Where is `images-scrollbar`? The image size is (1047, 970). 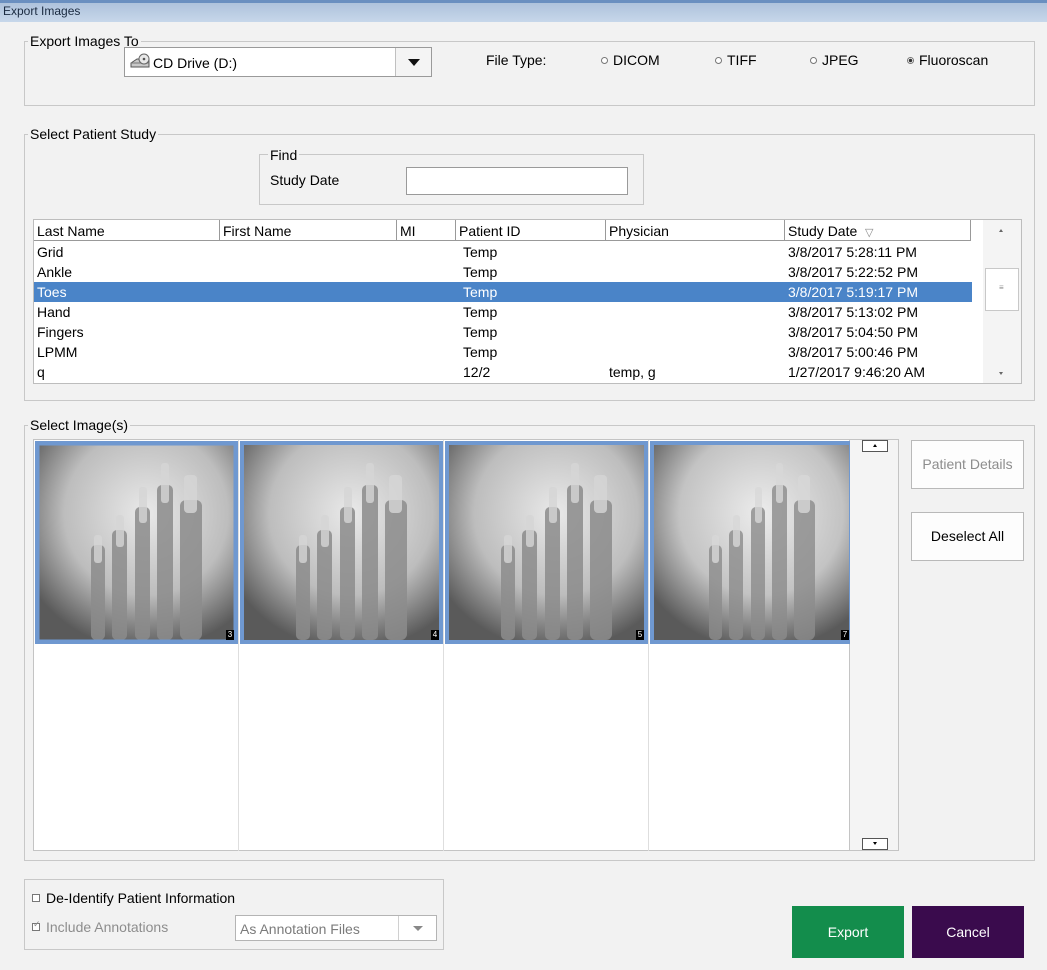
images-scrollbar is located at coordinates (874, 645).